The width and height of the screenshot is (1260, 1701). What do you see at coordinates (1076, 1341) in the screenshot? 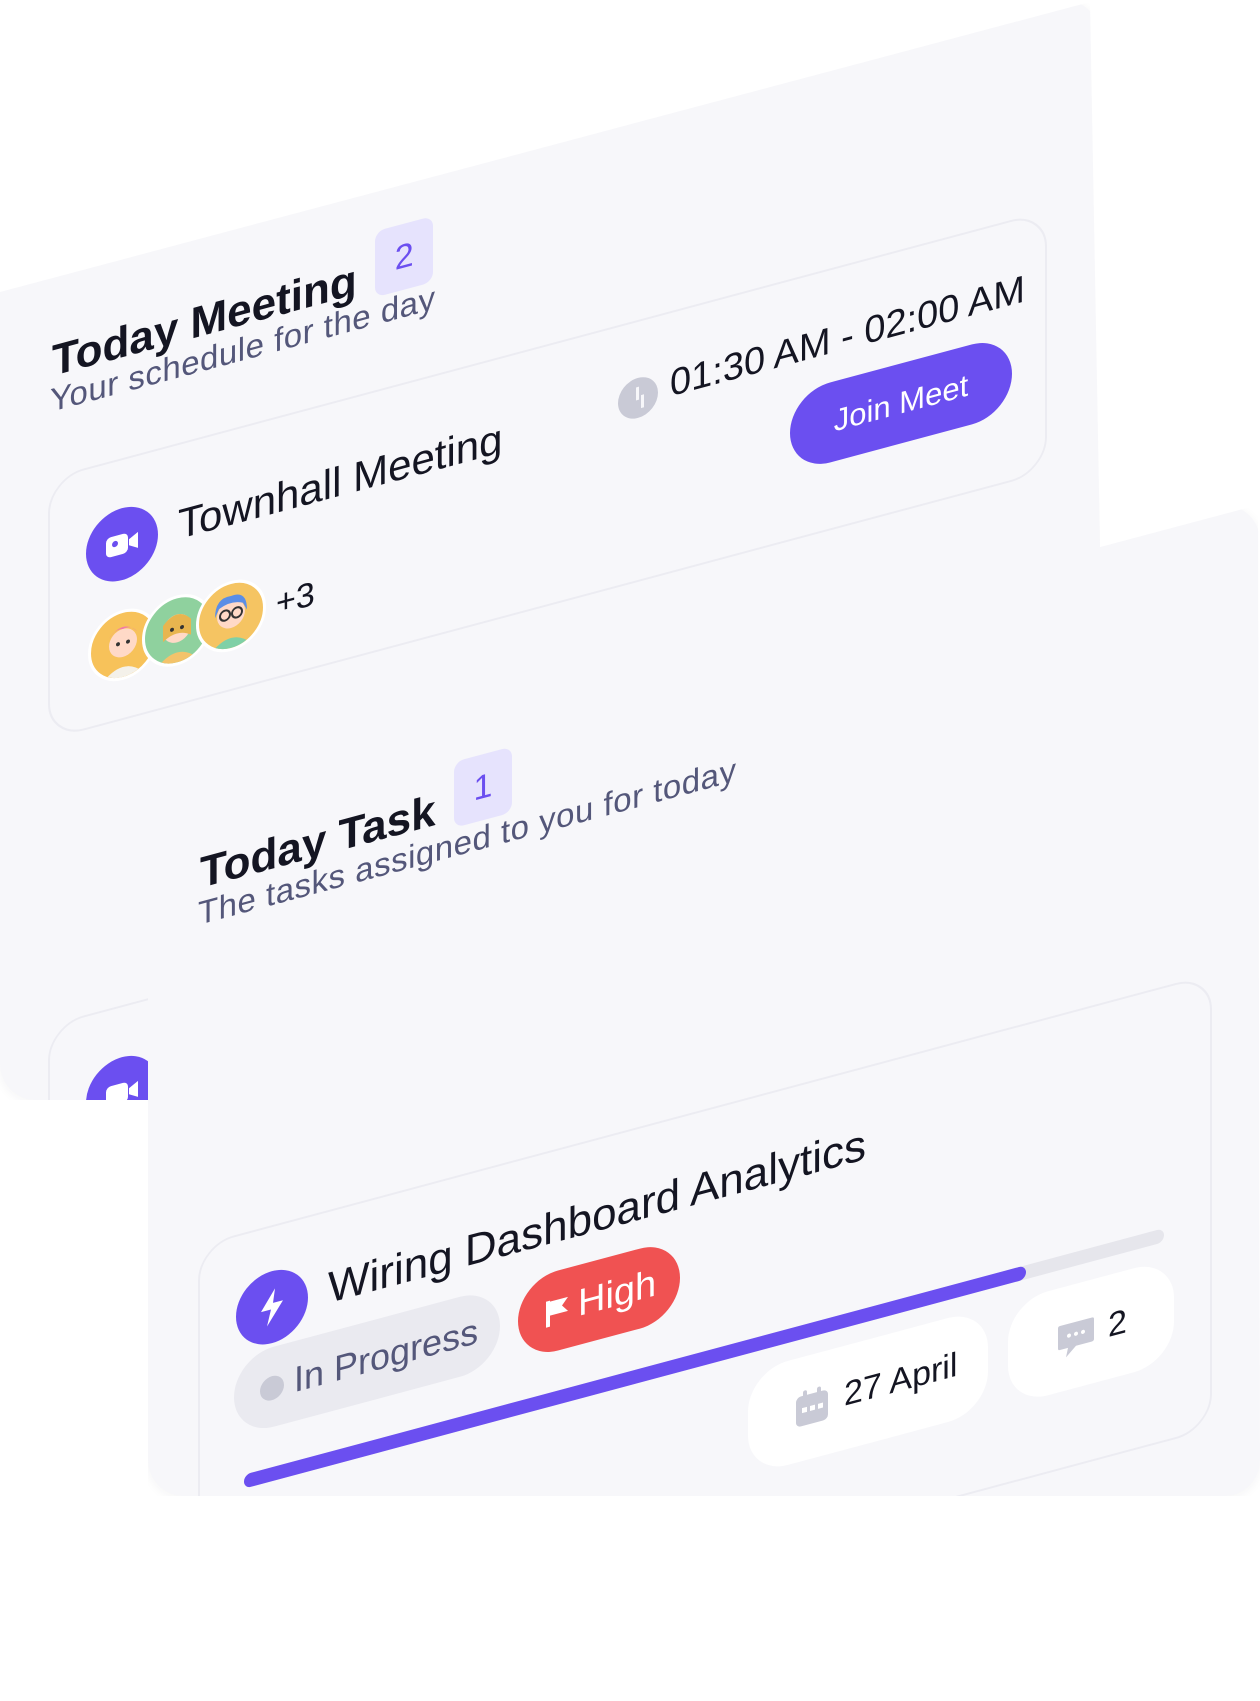
I see `comment-icon` at bounding box center [1076, 1341].